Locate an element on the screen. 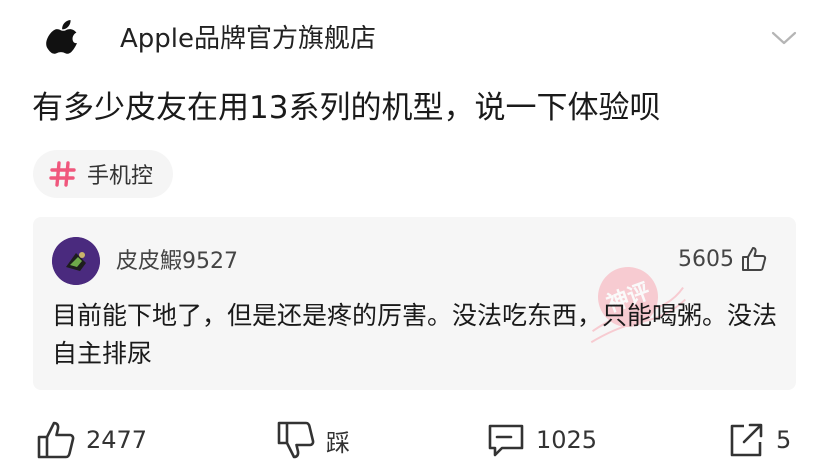  comment-count: 1025 is located at coordinates (567, 440).